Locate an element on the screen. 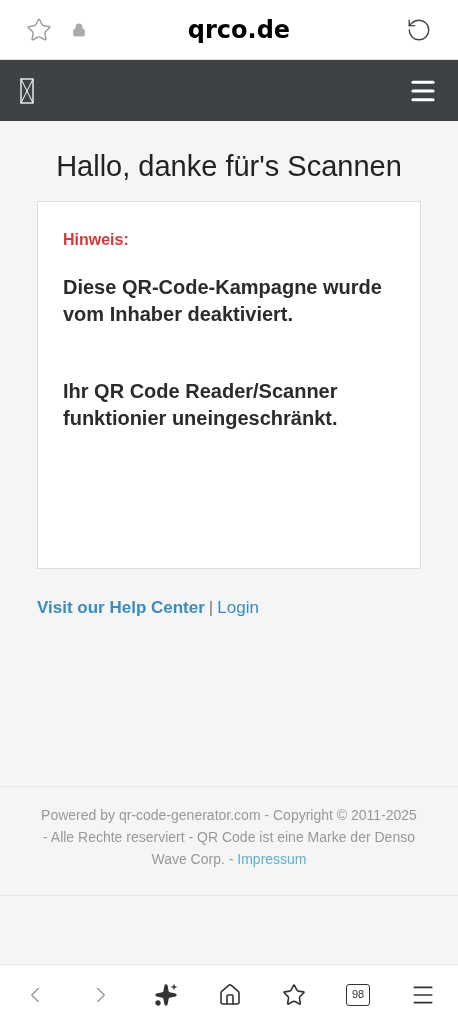 The width and height of the screenshot is (458, 1024). page-link: Login is located at coordinates (238, 607).